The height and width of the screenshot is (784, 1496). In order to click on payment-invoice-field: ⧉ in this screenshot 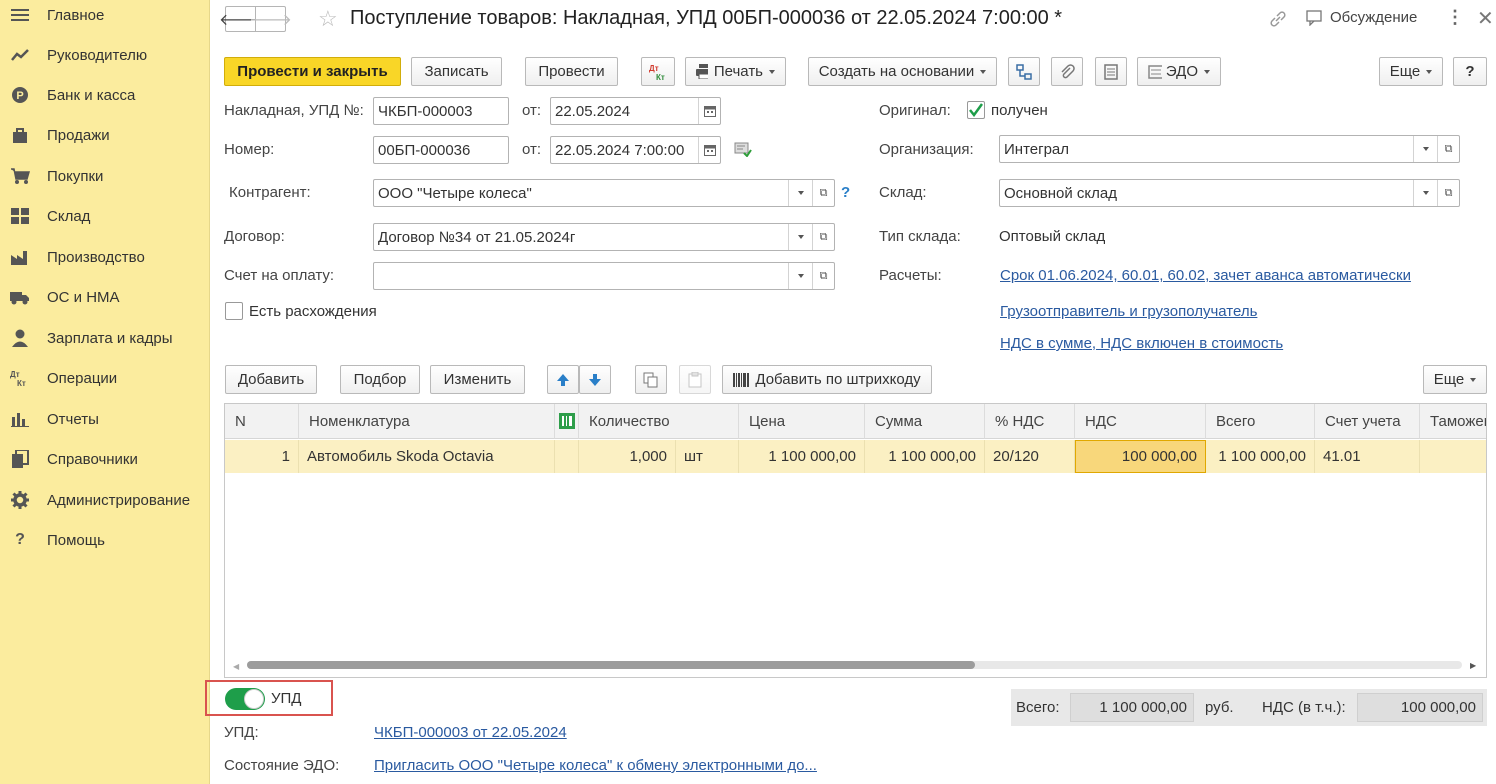, I will do `click(604, 276)`.